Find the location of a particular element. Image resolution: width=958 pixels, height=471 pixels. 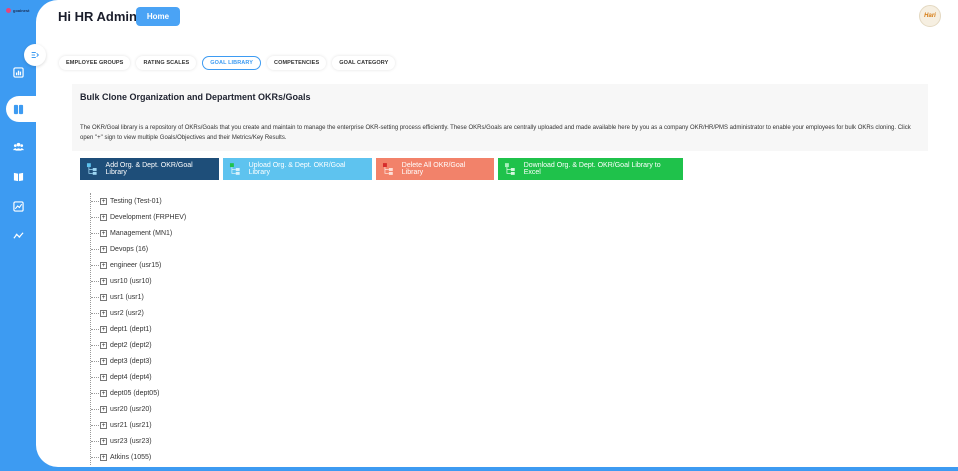

expand-icon is located at coordinates (35, 55).